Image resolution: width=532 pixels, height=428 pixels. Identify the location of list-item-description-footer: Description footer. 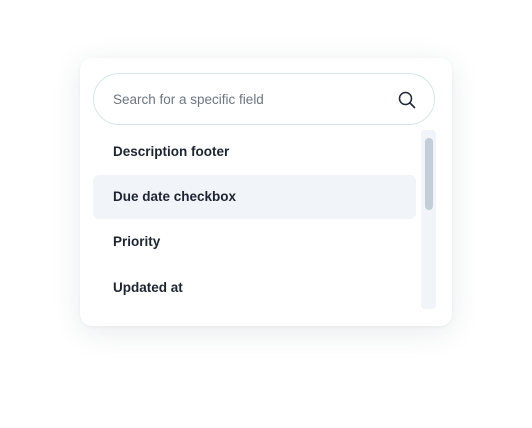
(254, 152).